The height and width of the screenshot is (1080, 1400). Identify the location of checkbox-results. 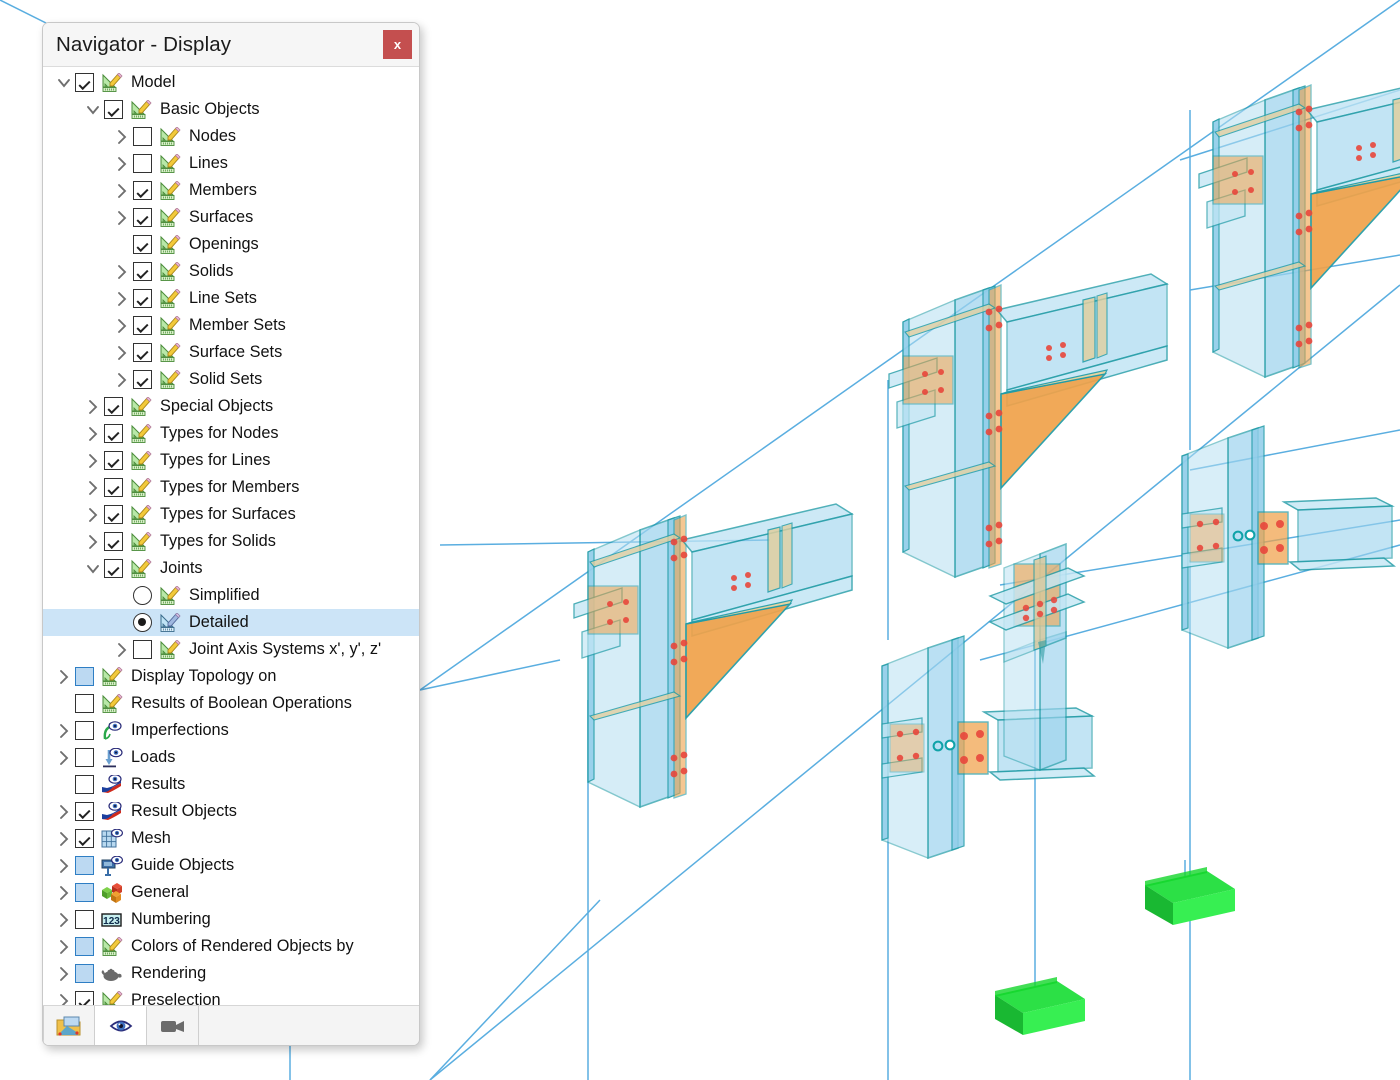
(84, 784).